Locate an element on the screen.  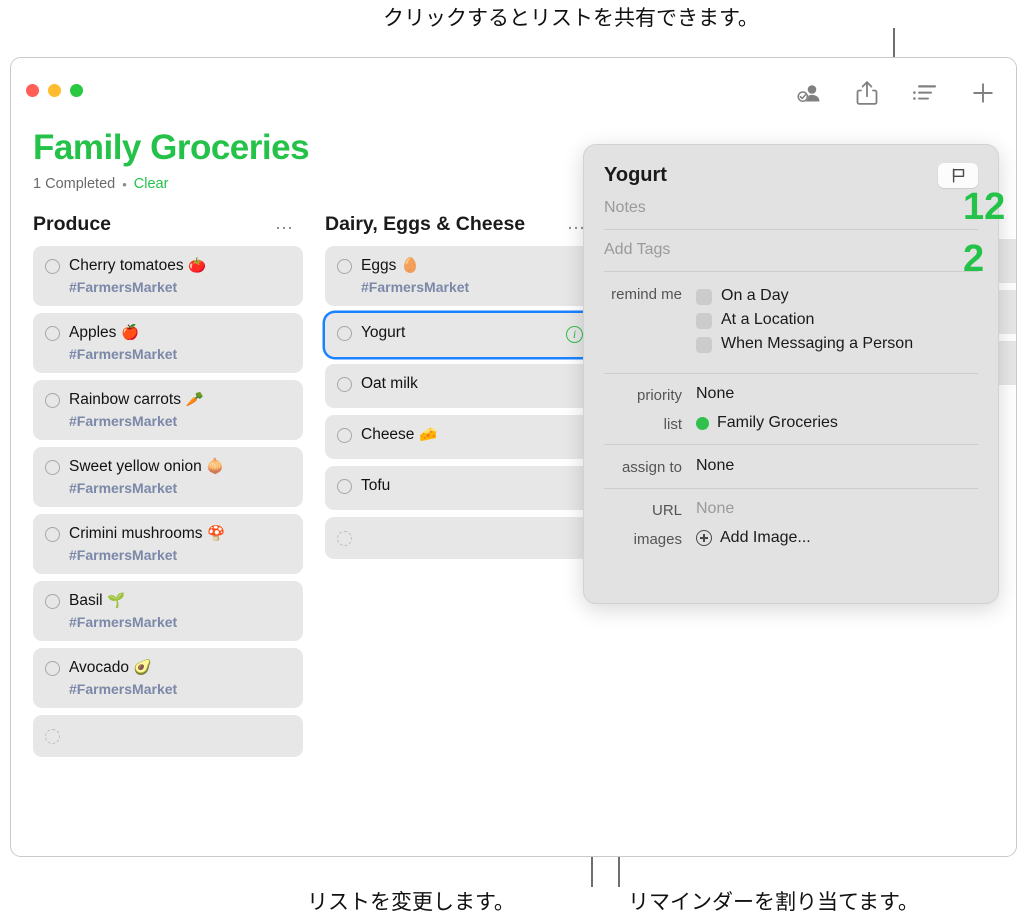
remind-option: On a Day is located at coordinates (804, 296).